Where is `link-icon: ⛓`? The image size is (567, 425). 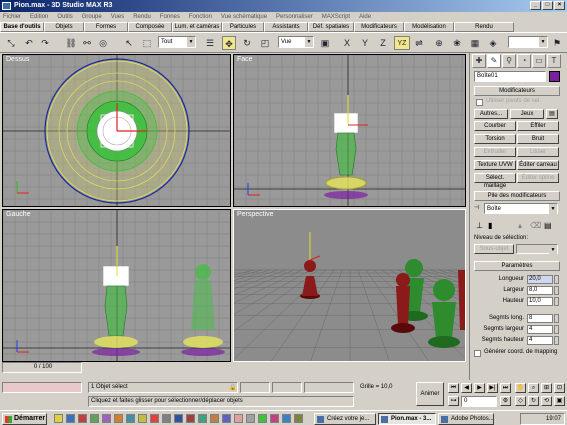 link-icon: ⛓ is located at coordinates (71, 43).